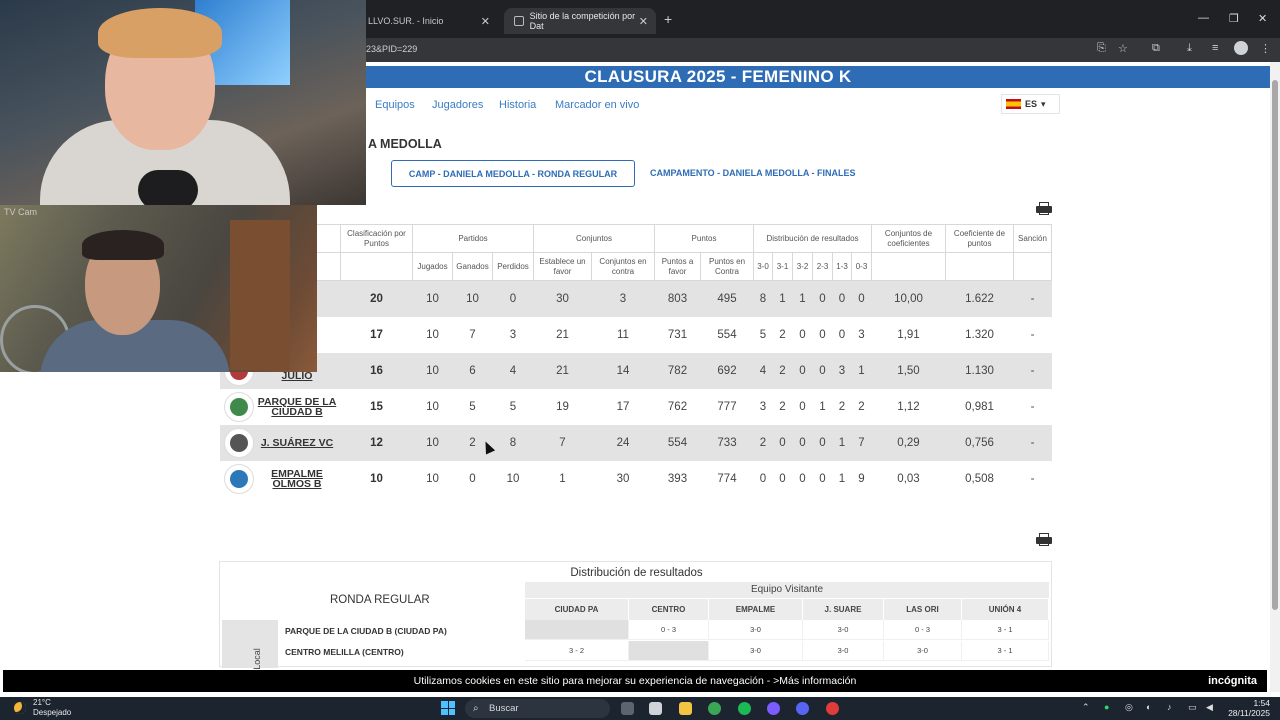 Image resolution: width=1280 pixels, height=720 pixels. What do you see at coordinates (297, 478) in the screenshot?
I see `team-name-link: EMPALME OLMOS B` at bounding box center [297, 478].